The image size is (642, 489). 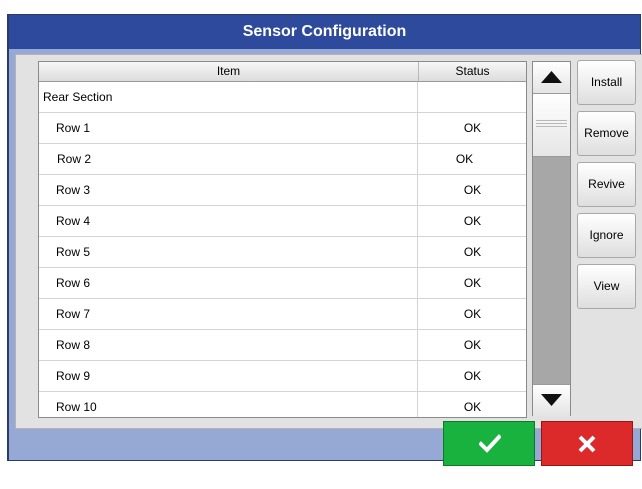 I want to click on table-row: Rear Section, so click(x=282, y=97).